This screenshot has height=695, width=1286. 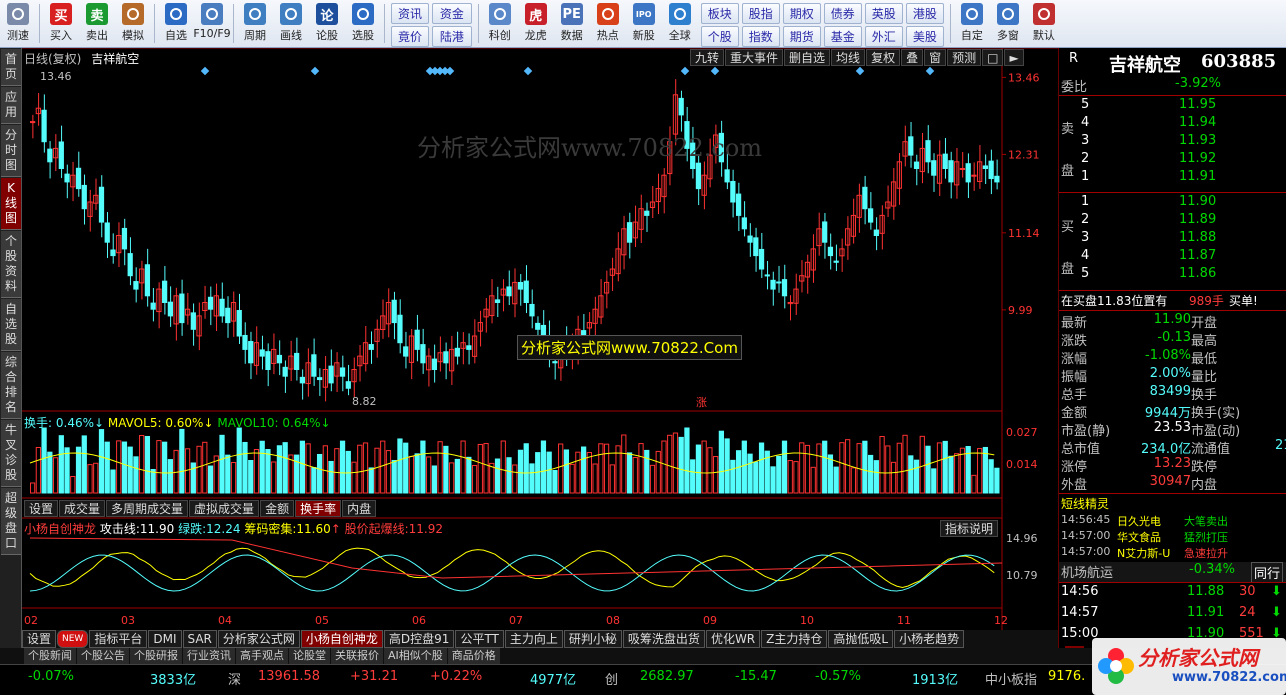 What do you see at coordinates (760, 36) in the screenshot?
I see `toolbar-button: 指数` at bounding box center [760, 36].